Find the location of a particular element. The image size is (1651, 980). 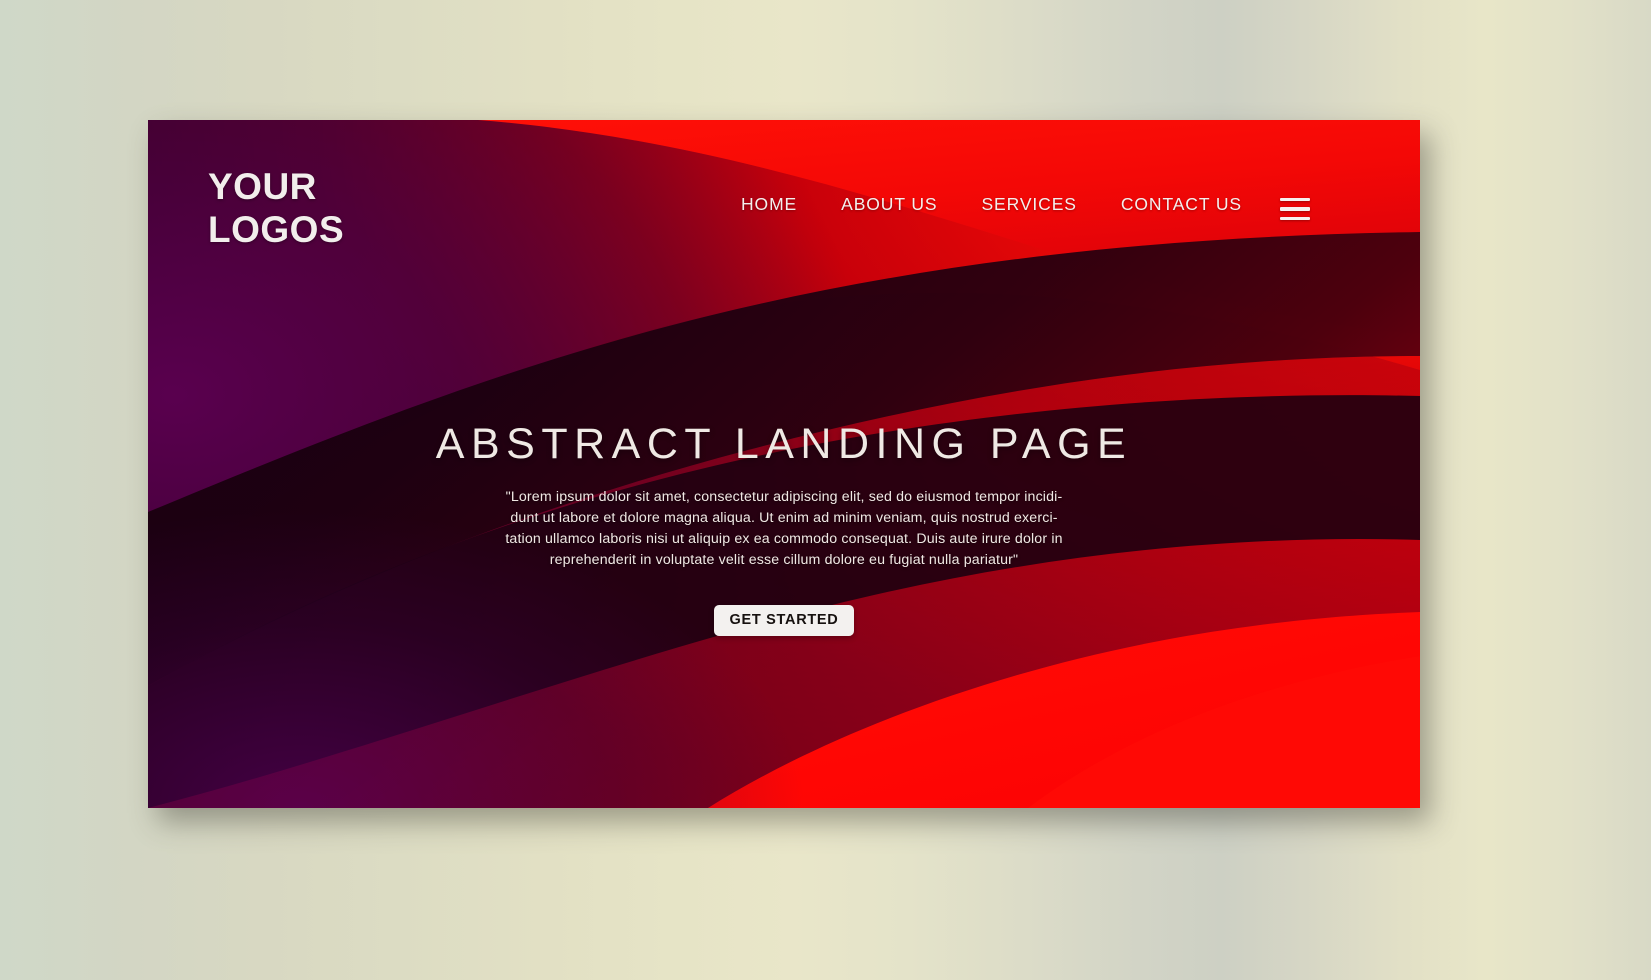

nav-item-contact-us: CONTACT US is located at coordinates (1181, 204).